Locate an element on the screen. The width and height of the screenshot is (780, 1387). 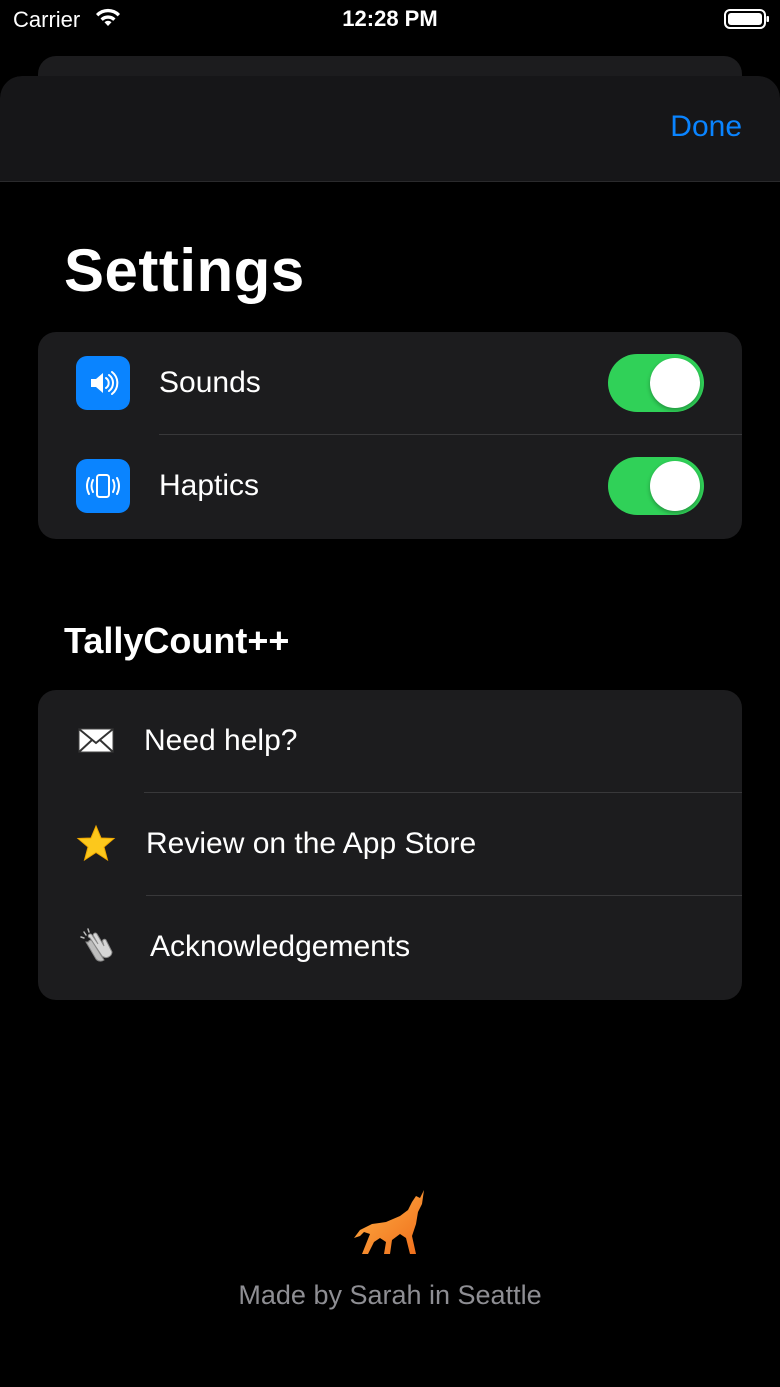
haptics-label: Haptics is located at coordinates (209, 485).